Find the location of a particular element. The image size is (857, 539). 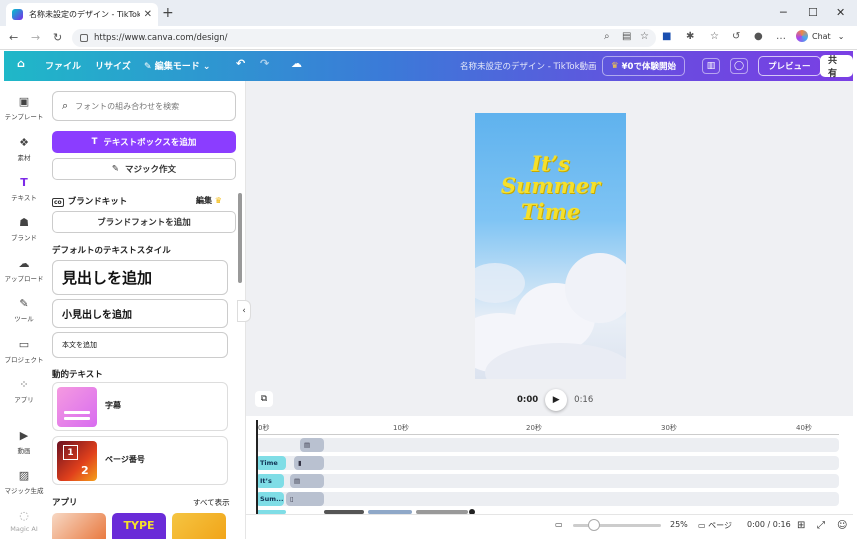

rail-item-upload: ☁ アップロード is located at coordinates (24, 270).